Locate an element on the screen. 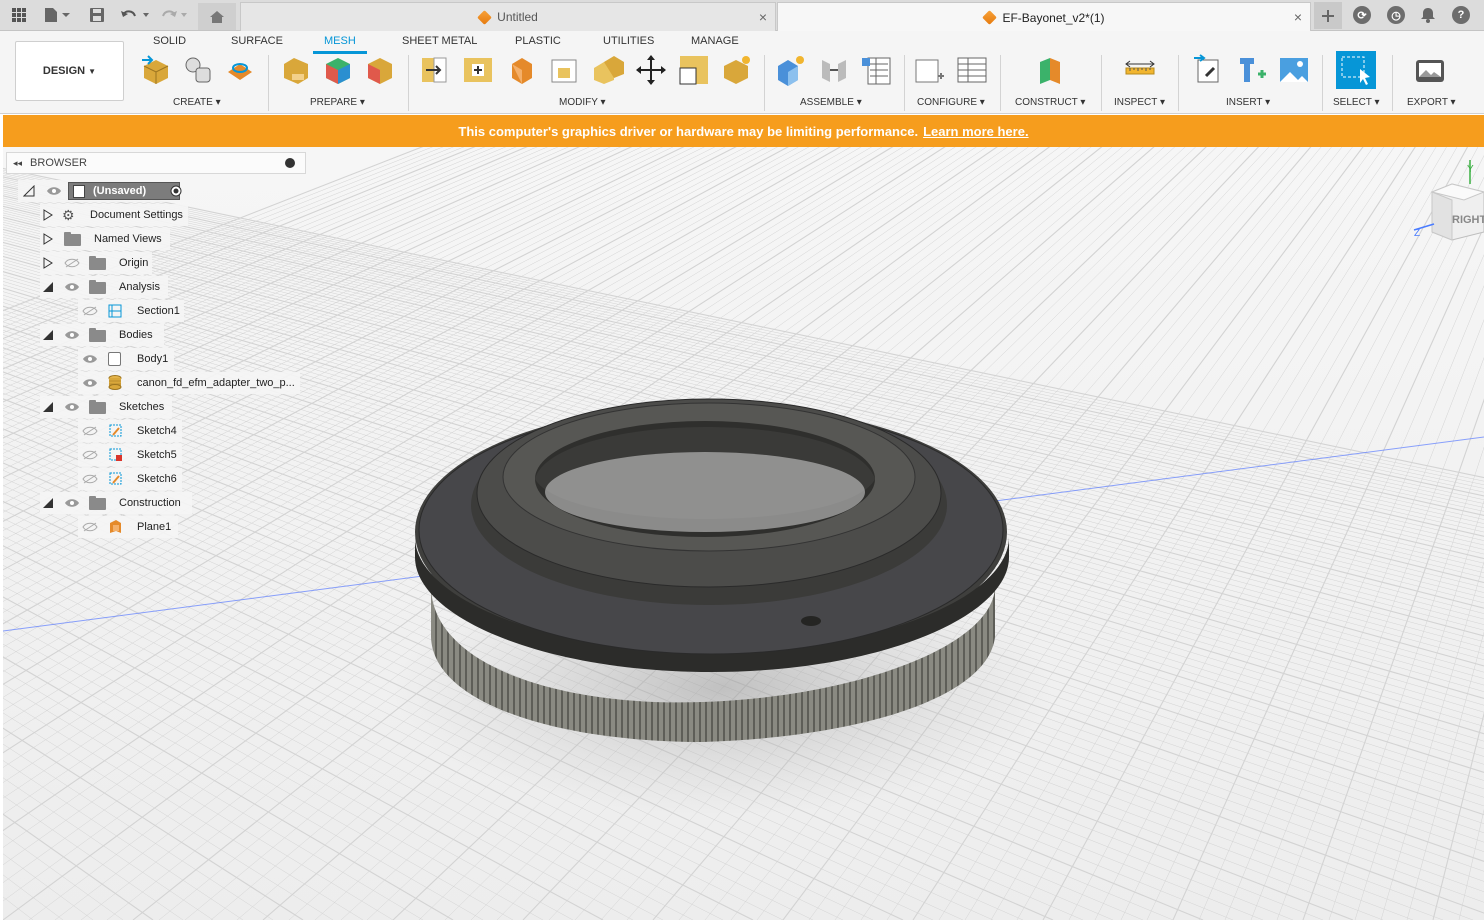  scale-icon is located at coordinates (694, 70).